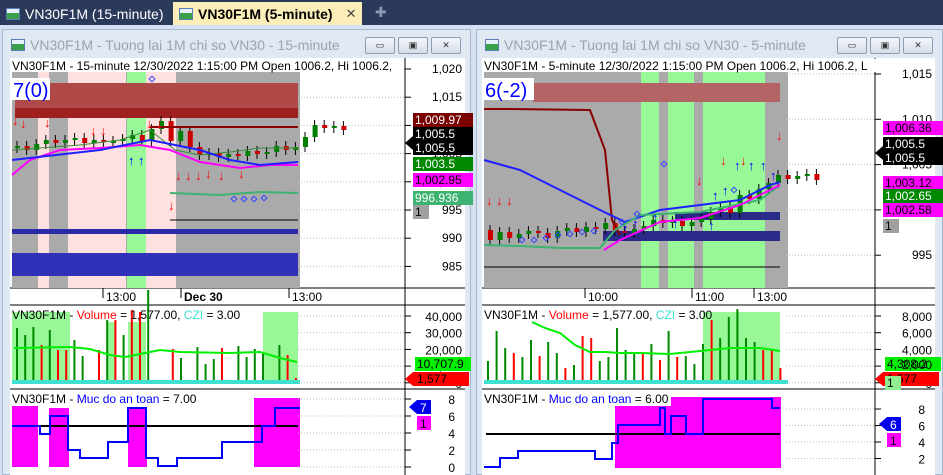  What do you see at coordinates (636, 382) in the screenshot?
I see `czi-strip` at bounding box center [636, 382].